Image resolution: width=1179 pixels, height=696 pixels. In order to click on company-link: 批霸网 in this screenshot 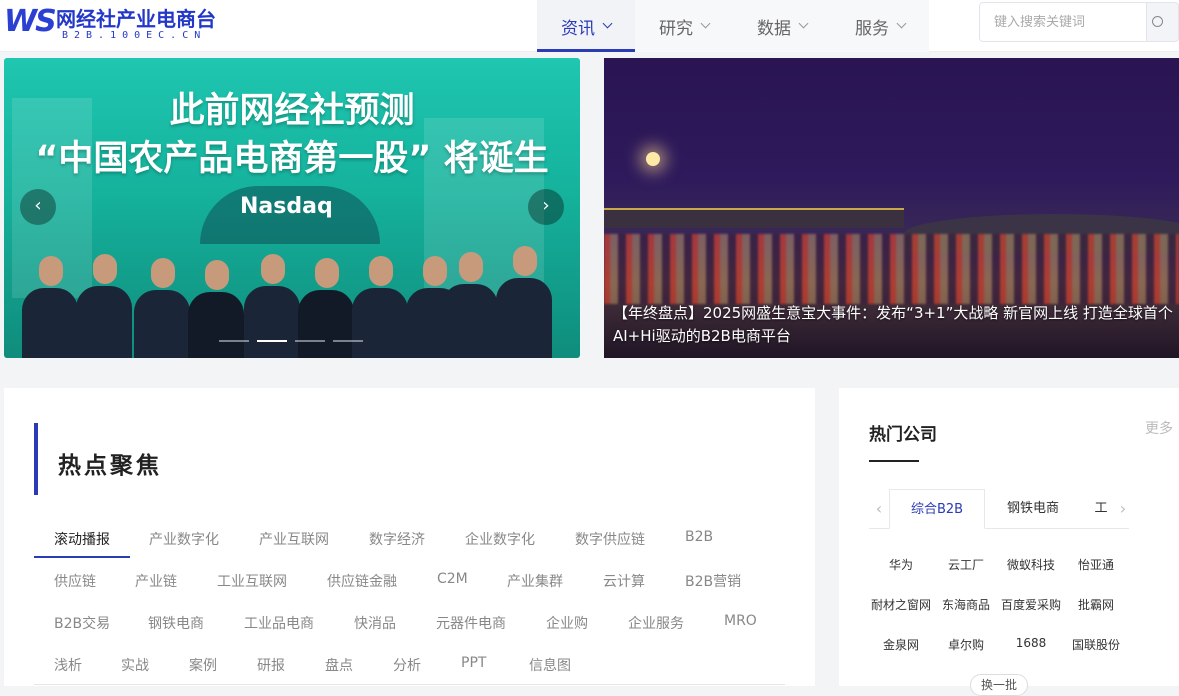, I will do `click(1096, 604)`.